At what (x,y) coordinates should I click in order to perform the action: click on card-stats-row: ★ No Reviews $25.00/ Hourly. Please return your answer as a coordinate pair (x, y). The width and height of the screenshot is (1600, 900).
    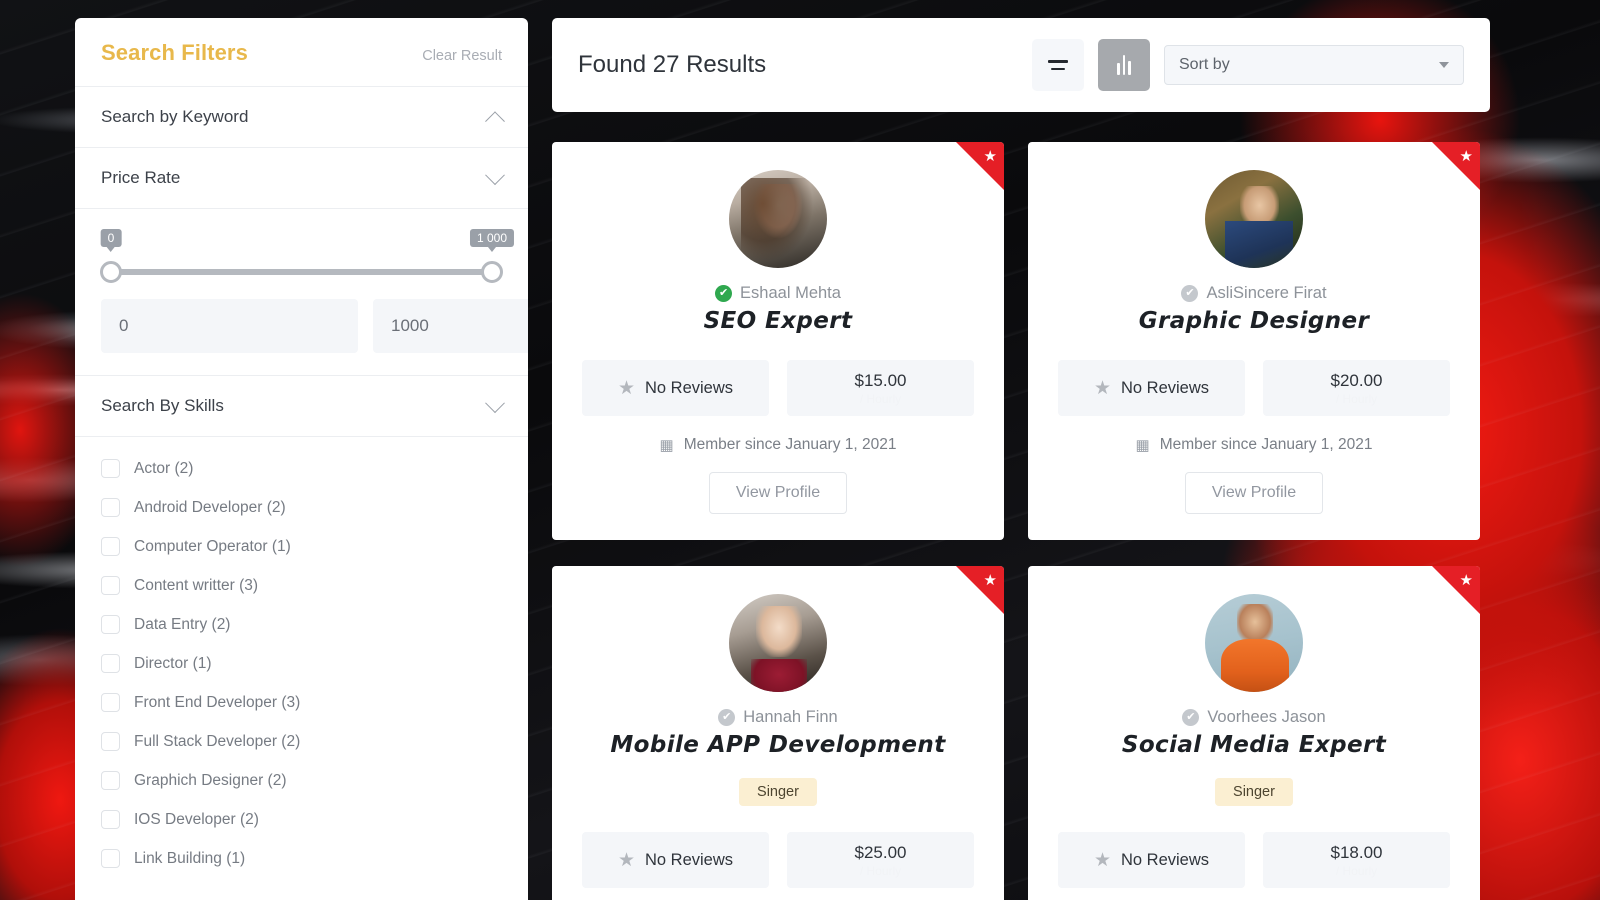
    Looking at the image, I should click on (778, 860).